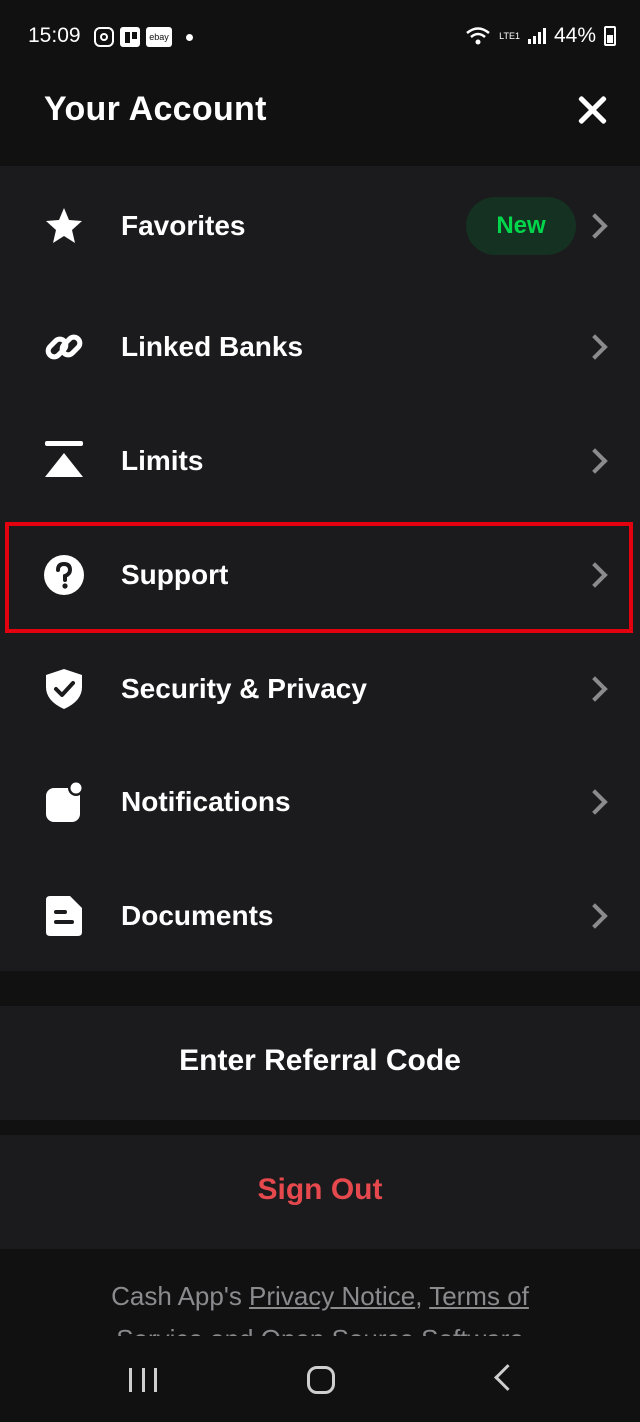 Image resolution: width=640 pixels, height=1422 pixels. What do you see at coordinates (320, 801) in the screenshot?
I see `menu-item-notifications: Notifications` at bounding box center [320, 801].